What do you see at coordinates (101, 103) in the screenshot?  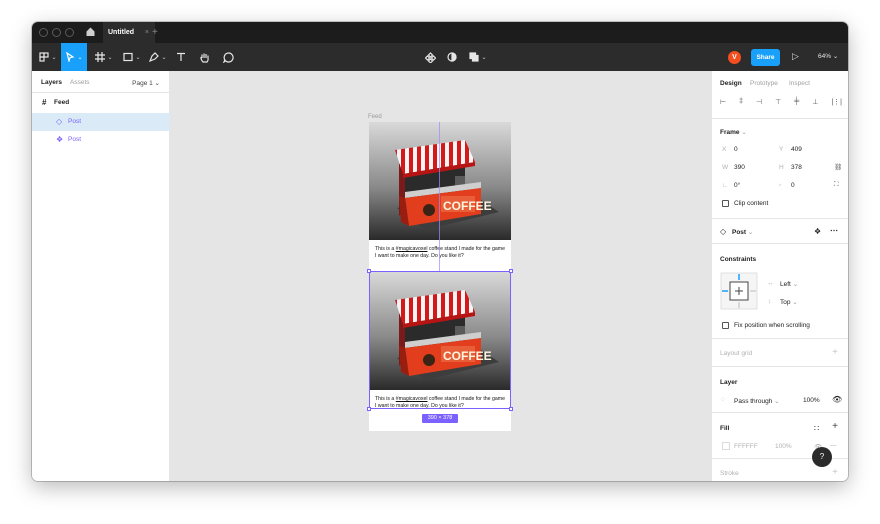 I see `layer-row-feed: # Feed` at bounding box center [101, 103].